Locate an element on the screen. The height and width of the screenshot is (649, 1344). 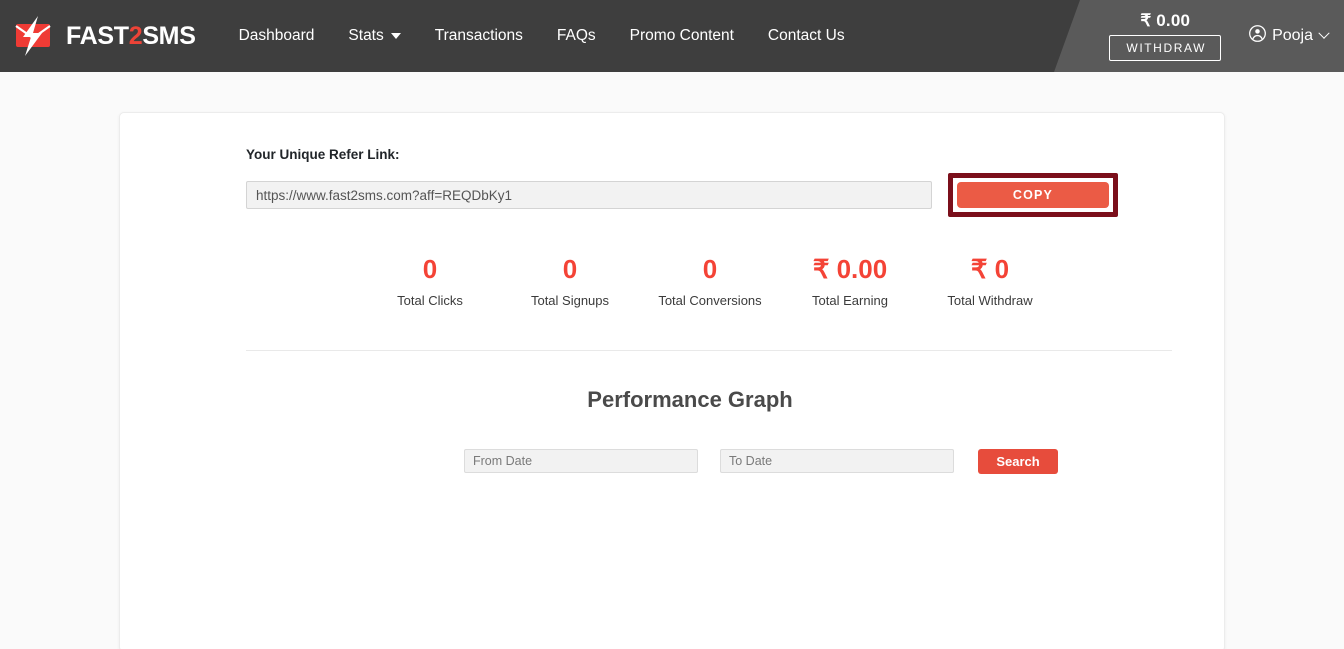
search-button: Search is located at coordinates (1018, 461).